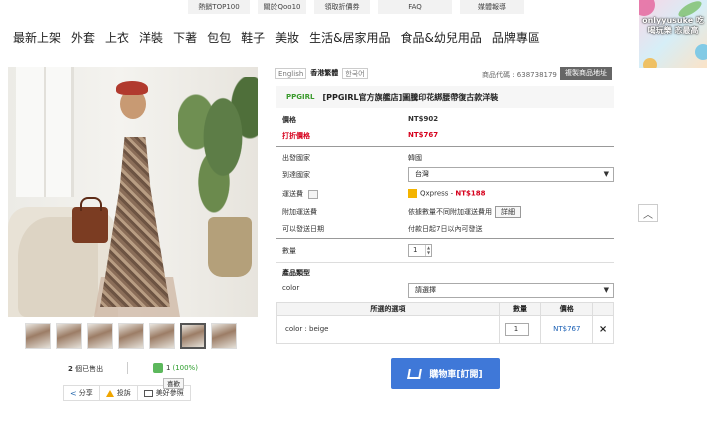 This screenshot has height=423, width=707. What do you see at coordinates (282, 7) in the screenshot?
I see `top-link-about: 關於Qoo10` at bounding box center [282, 7].